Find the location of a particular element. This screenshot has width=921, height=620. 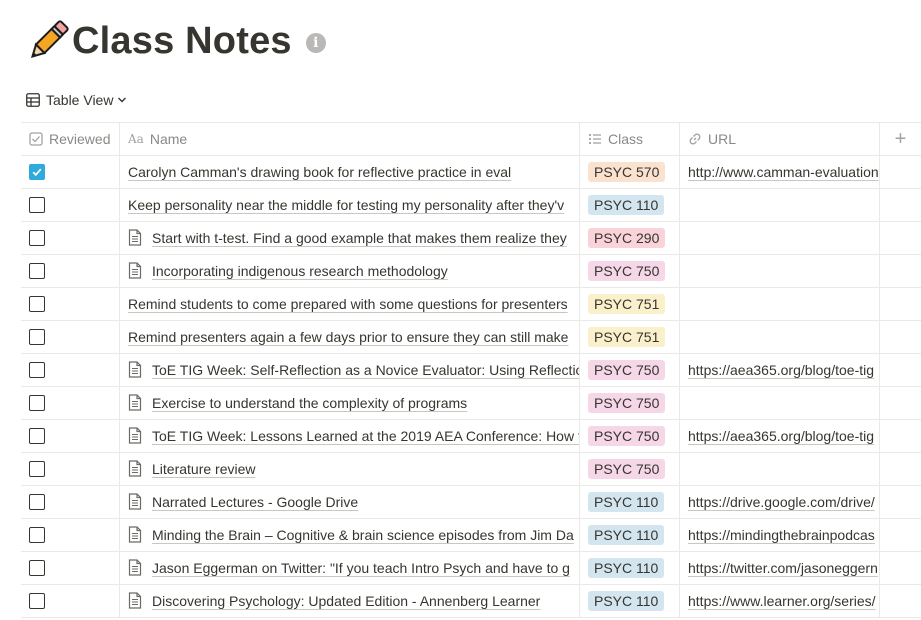

table-row: Literature review PSYC 750 is located at coordinates (471, 469).